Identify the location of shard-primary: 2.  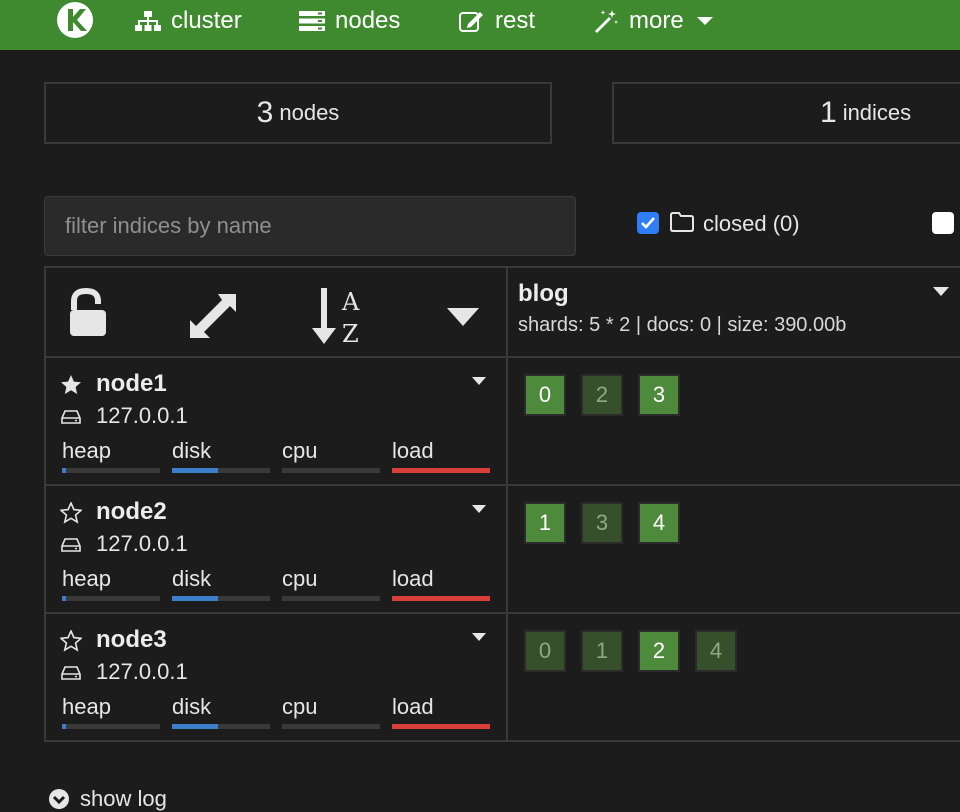
(659, 651).